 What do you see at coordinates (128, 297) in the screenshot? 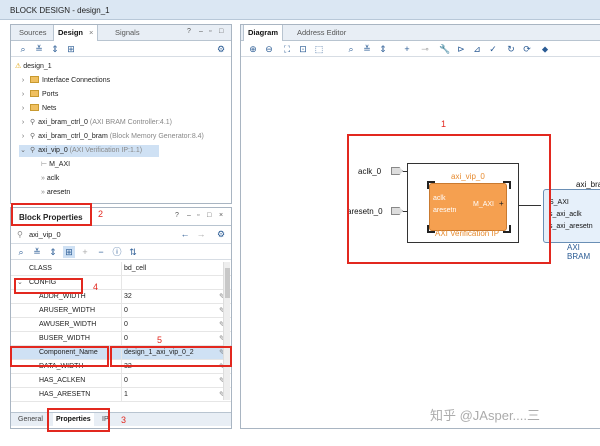
I see `property-value: 32` at bounding box center [128, 297].